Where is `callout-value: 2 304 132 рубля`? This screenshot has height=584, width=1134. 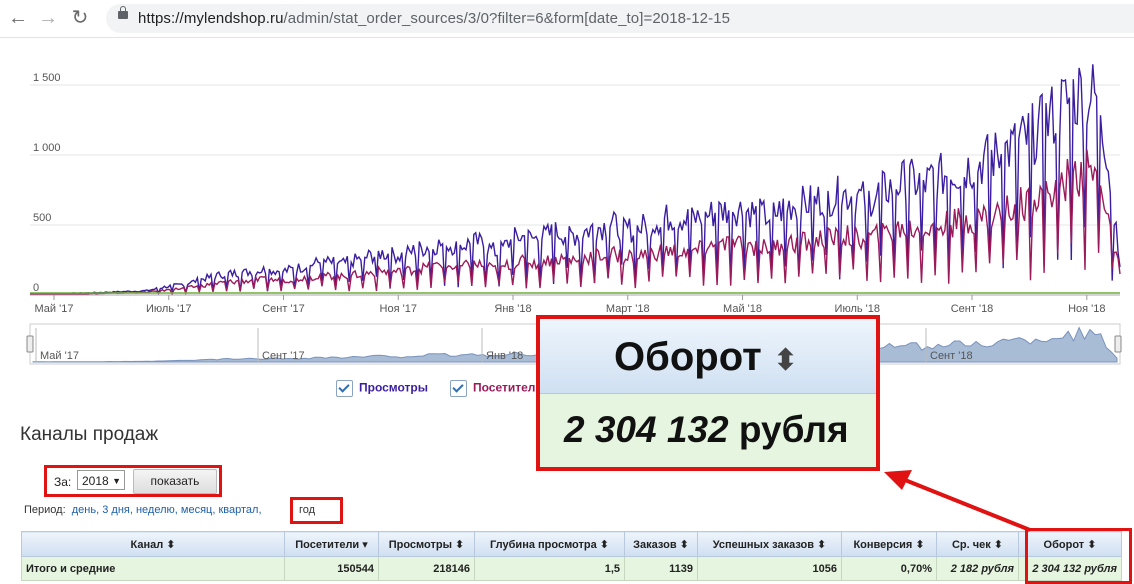 callout-value: 2 304 132 рубля is located at coordinates (706, 429).